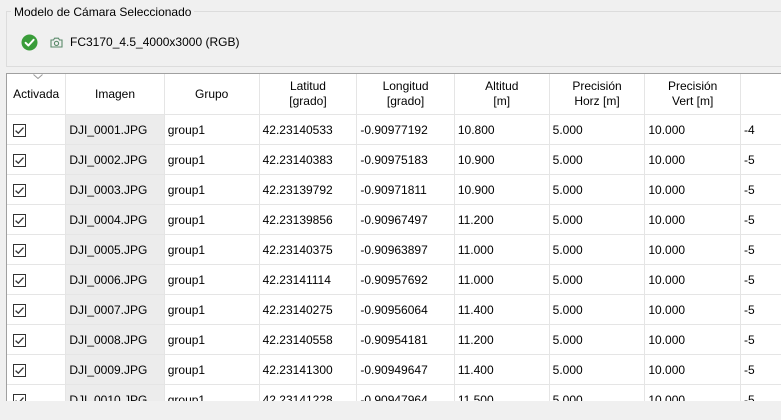  What do you see at coordinates (308, 219) in the screenshot?
I see `cell-latitud: 42.23139856` at bounding box center [308, 219].